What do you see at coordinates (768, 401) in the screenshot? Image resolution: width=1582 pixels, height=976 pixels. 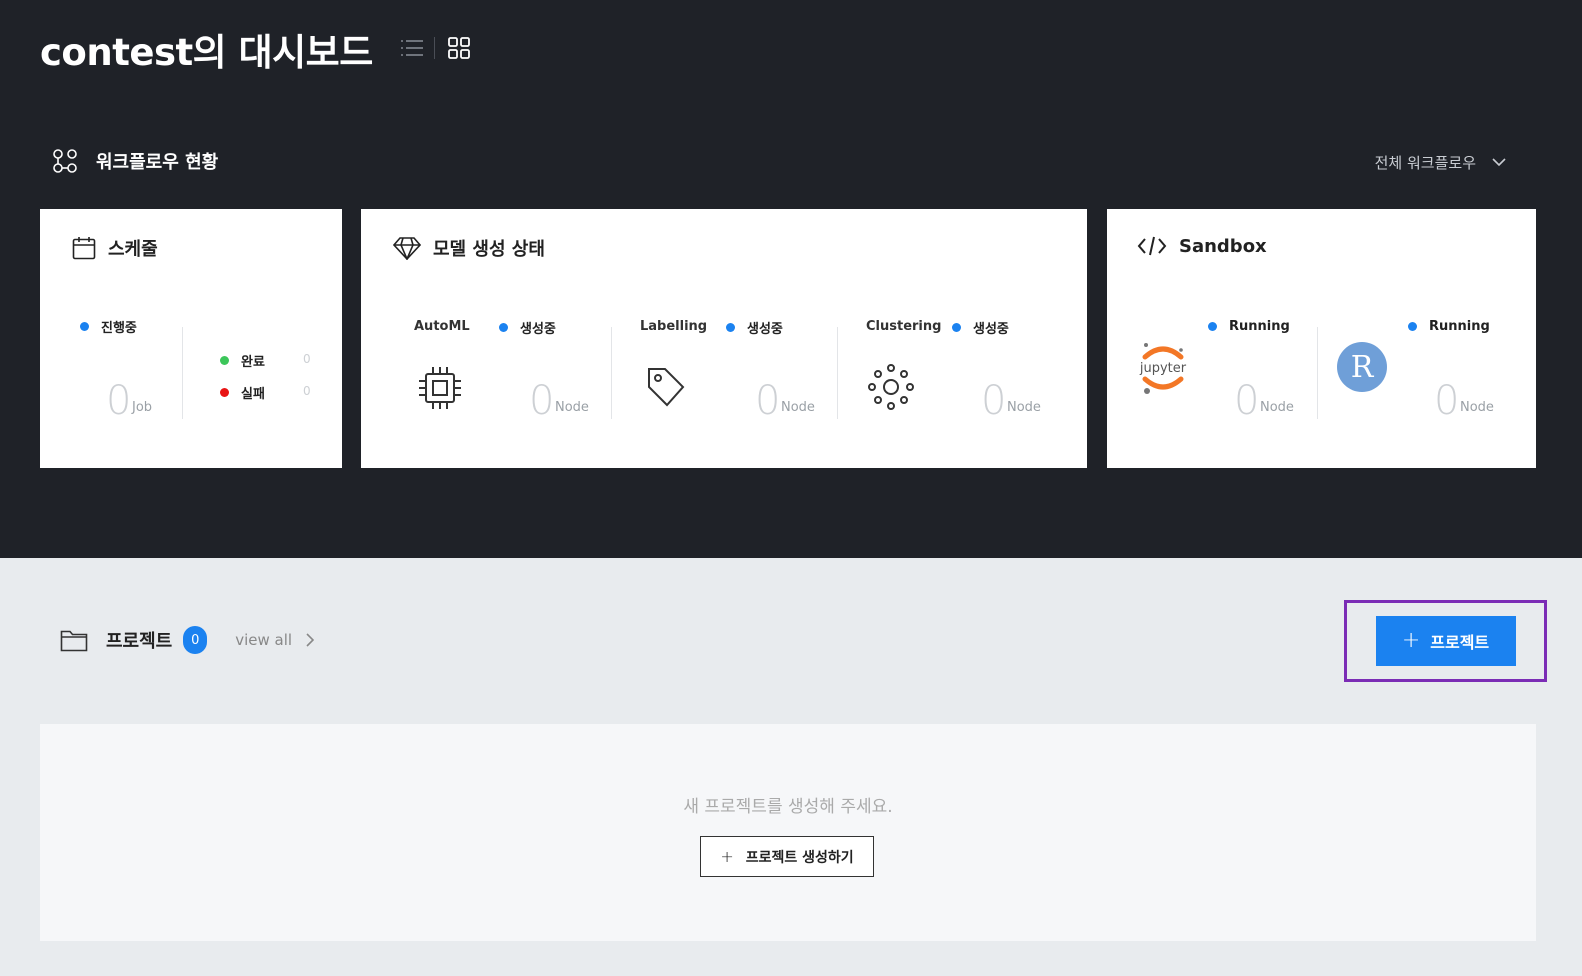 I see `labelling-count: 0` at bounding box center [768, 401].